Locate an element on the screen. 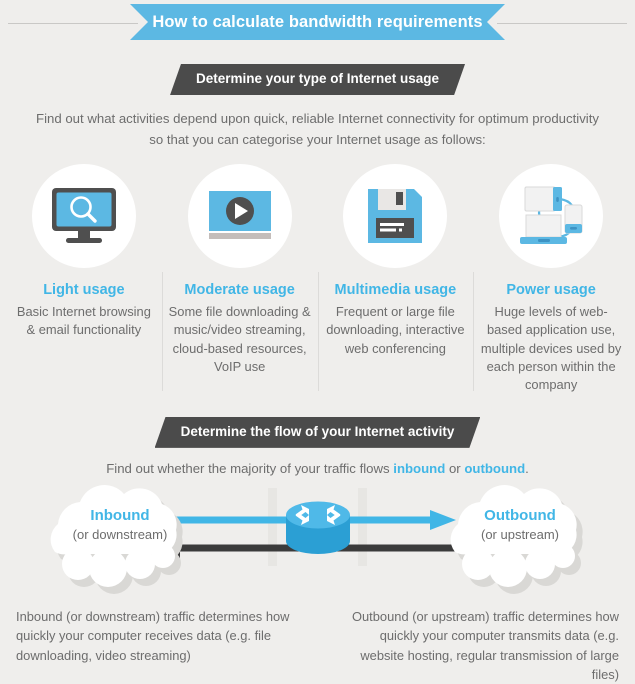  floppy-disk-icon is located at coordinates (395, 216).